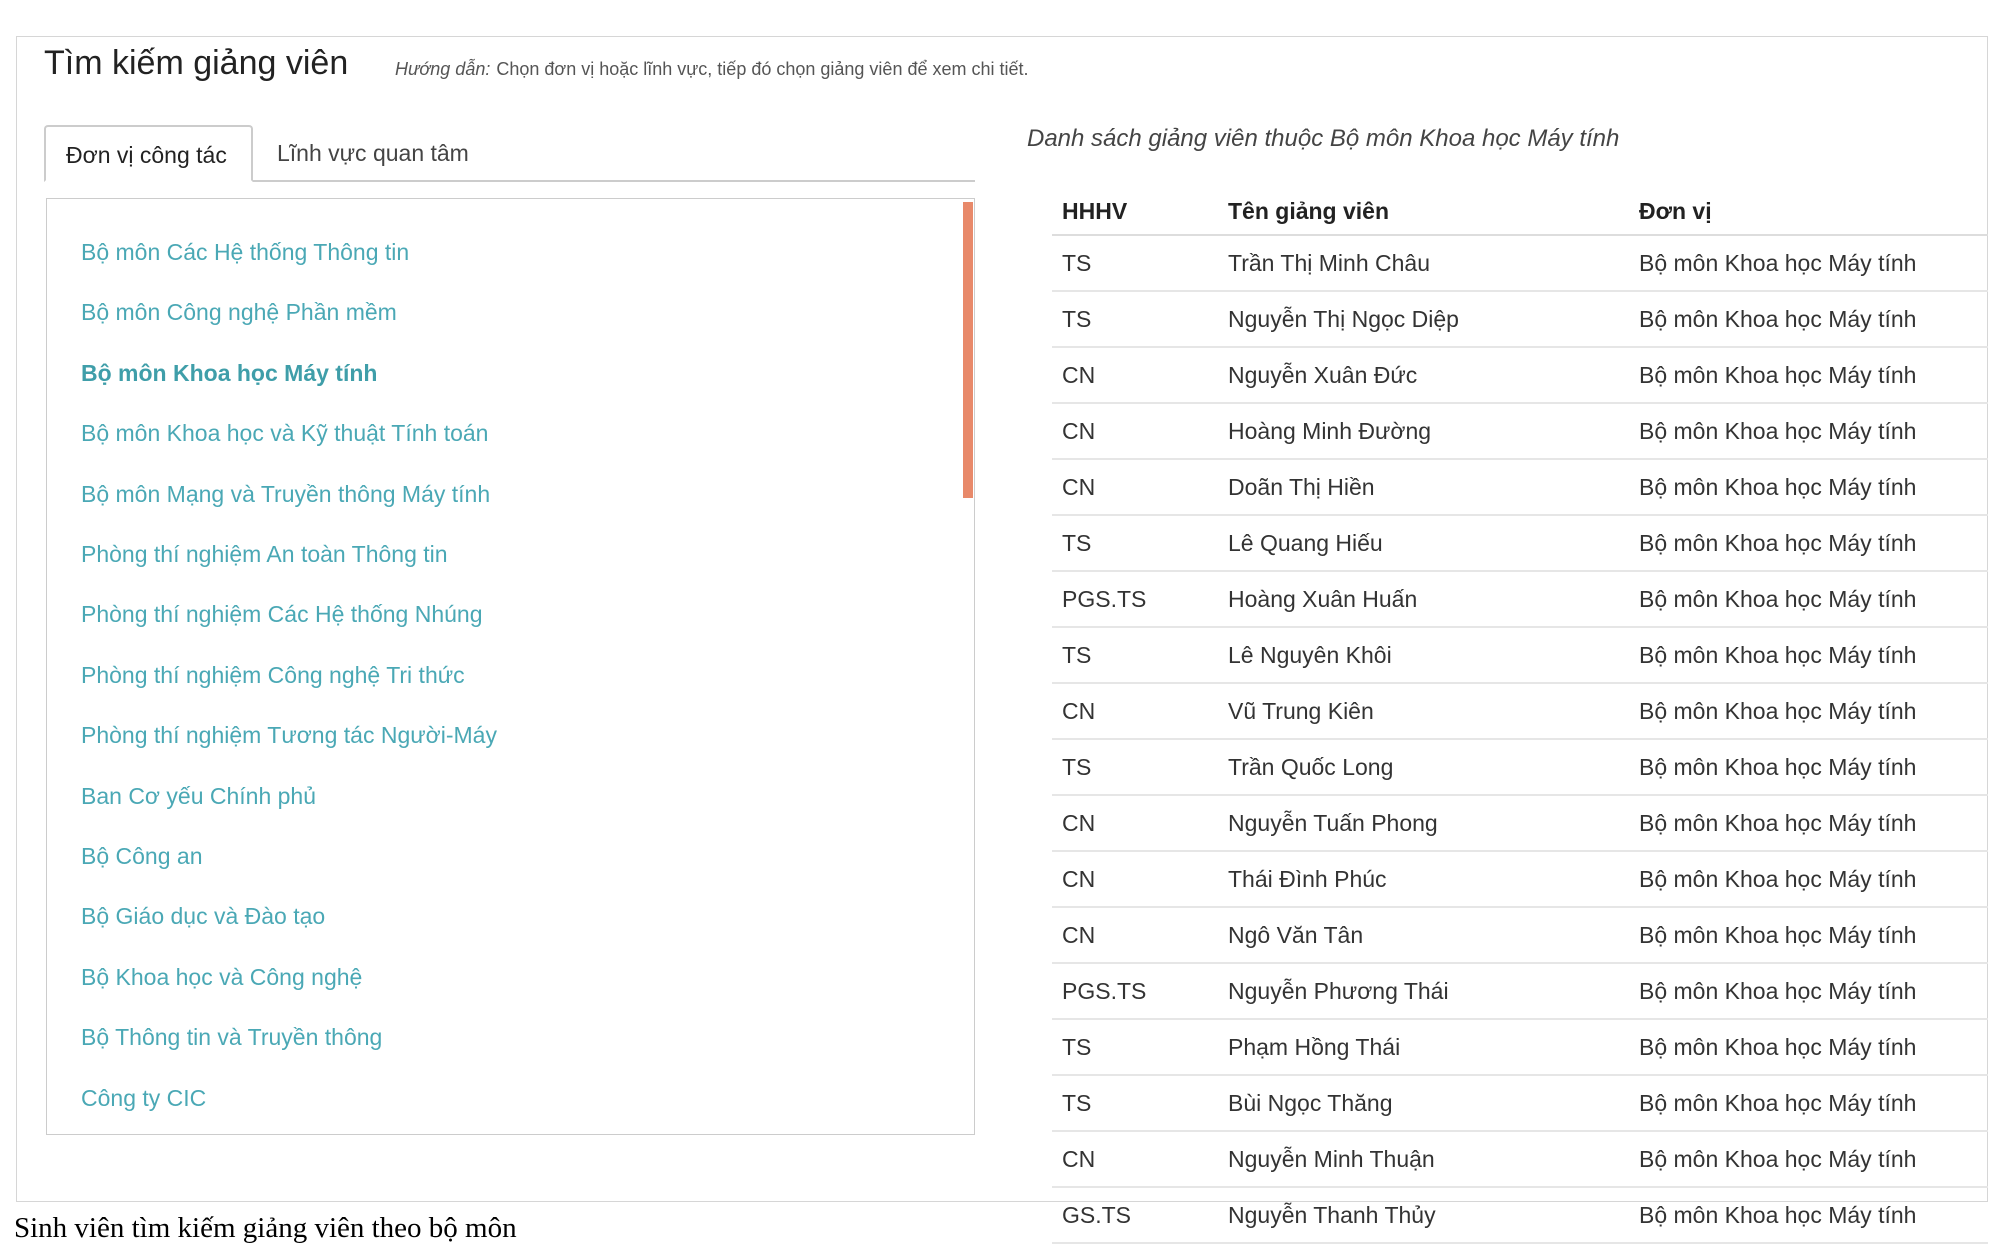 The height and width of the screenshot is (1256, 2012). I want to click on unit-item: Bộ môn Khoa học và Kỹ thuật Tính toán, so click(284, 433).